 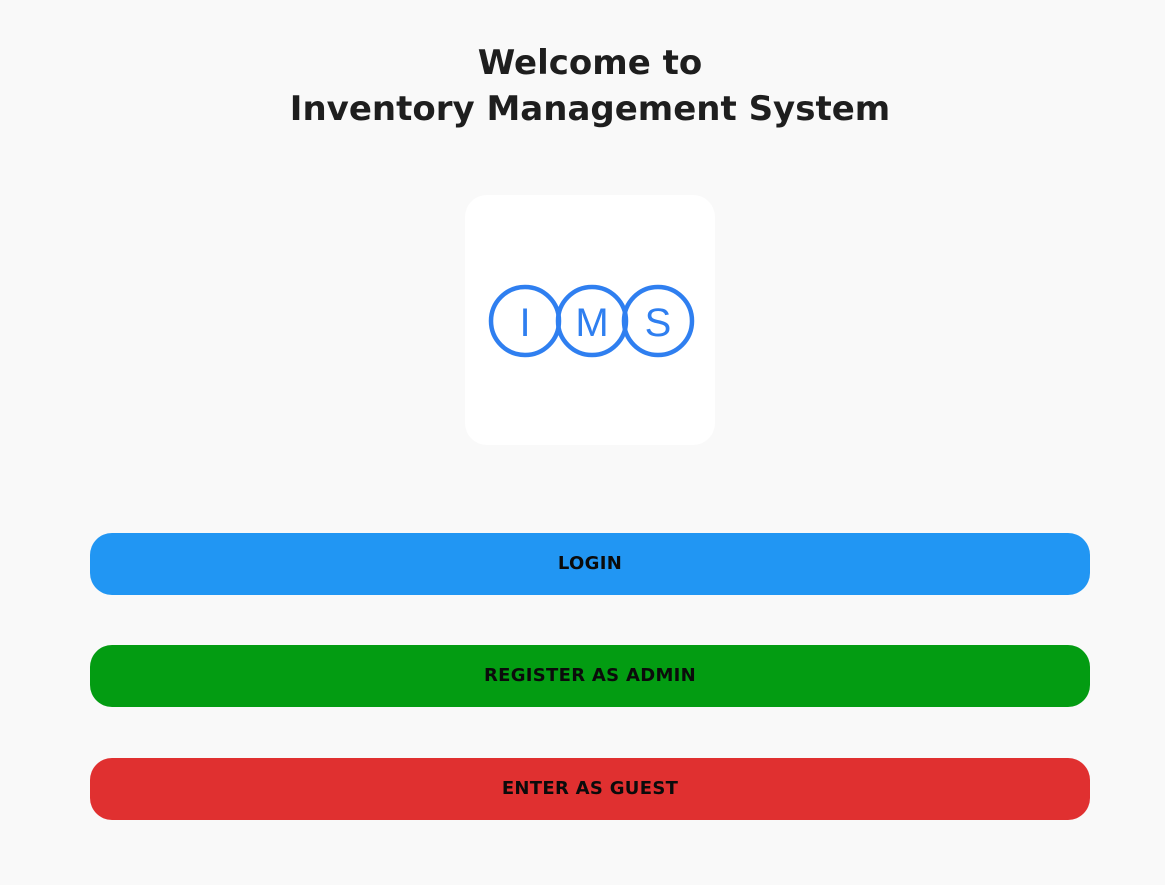 I want to click on logo-letter-m: M, so click(x=591, y=323).